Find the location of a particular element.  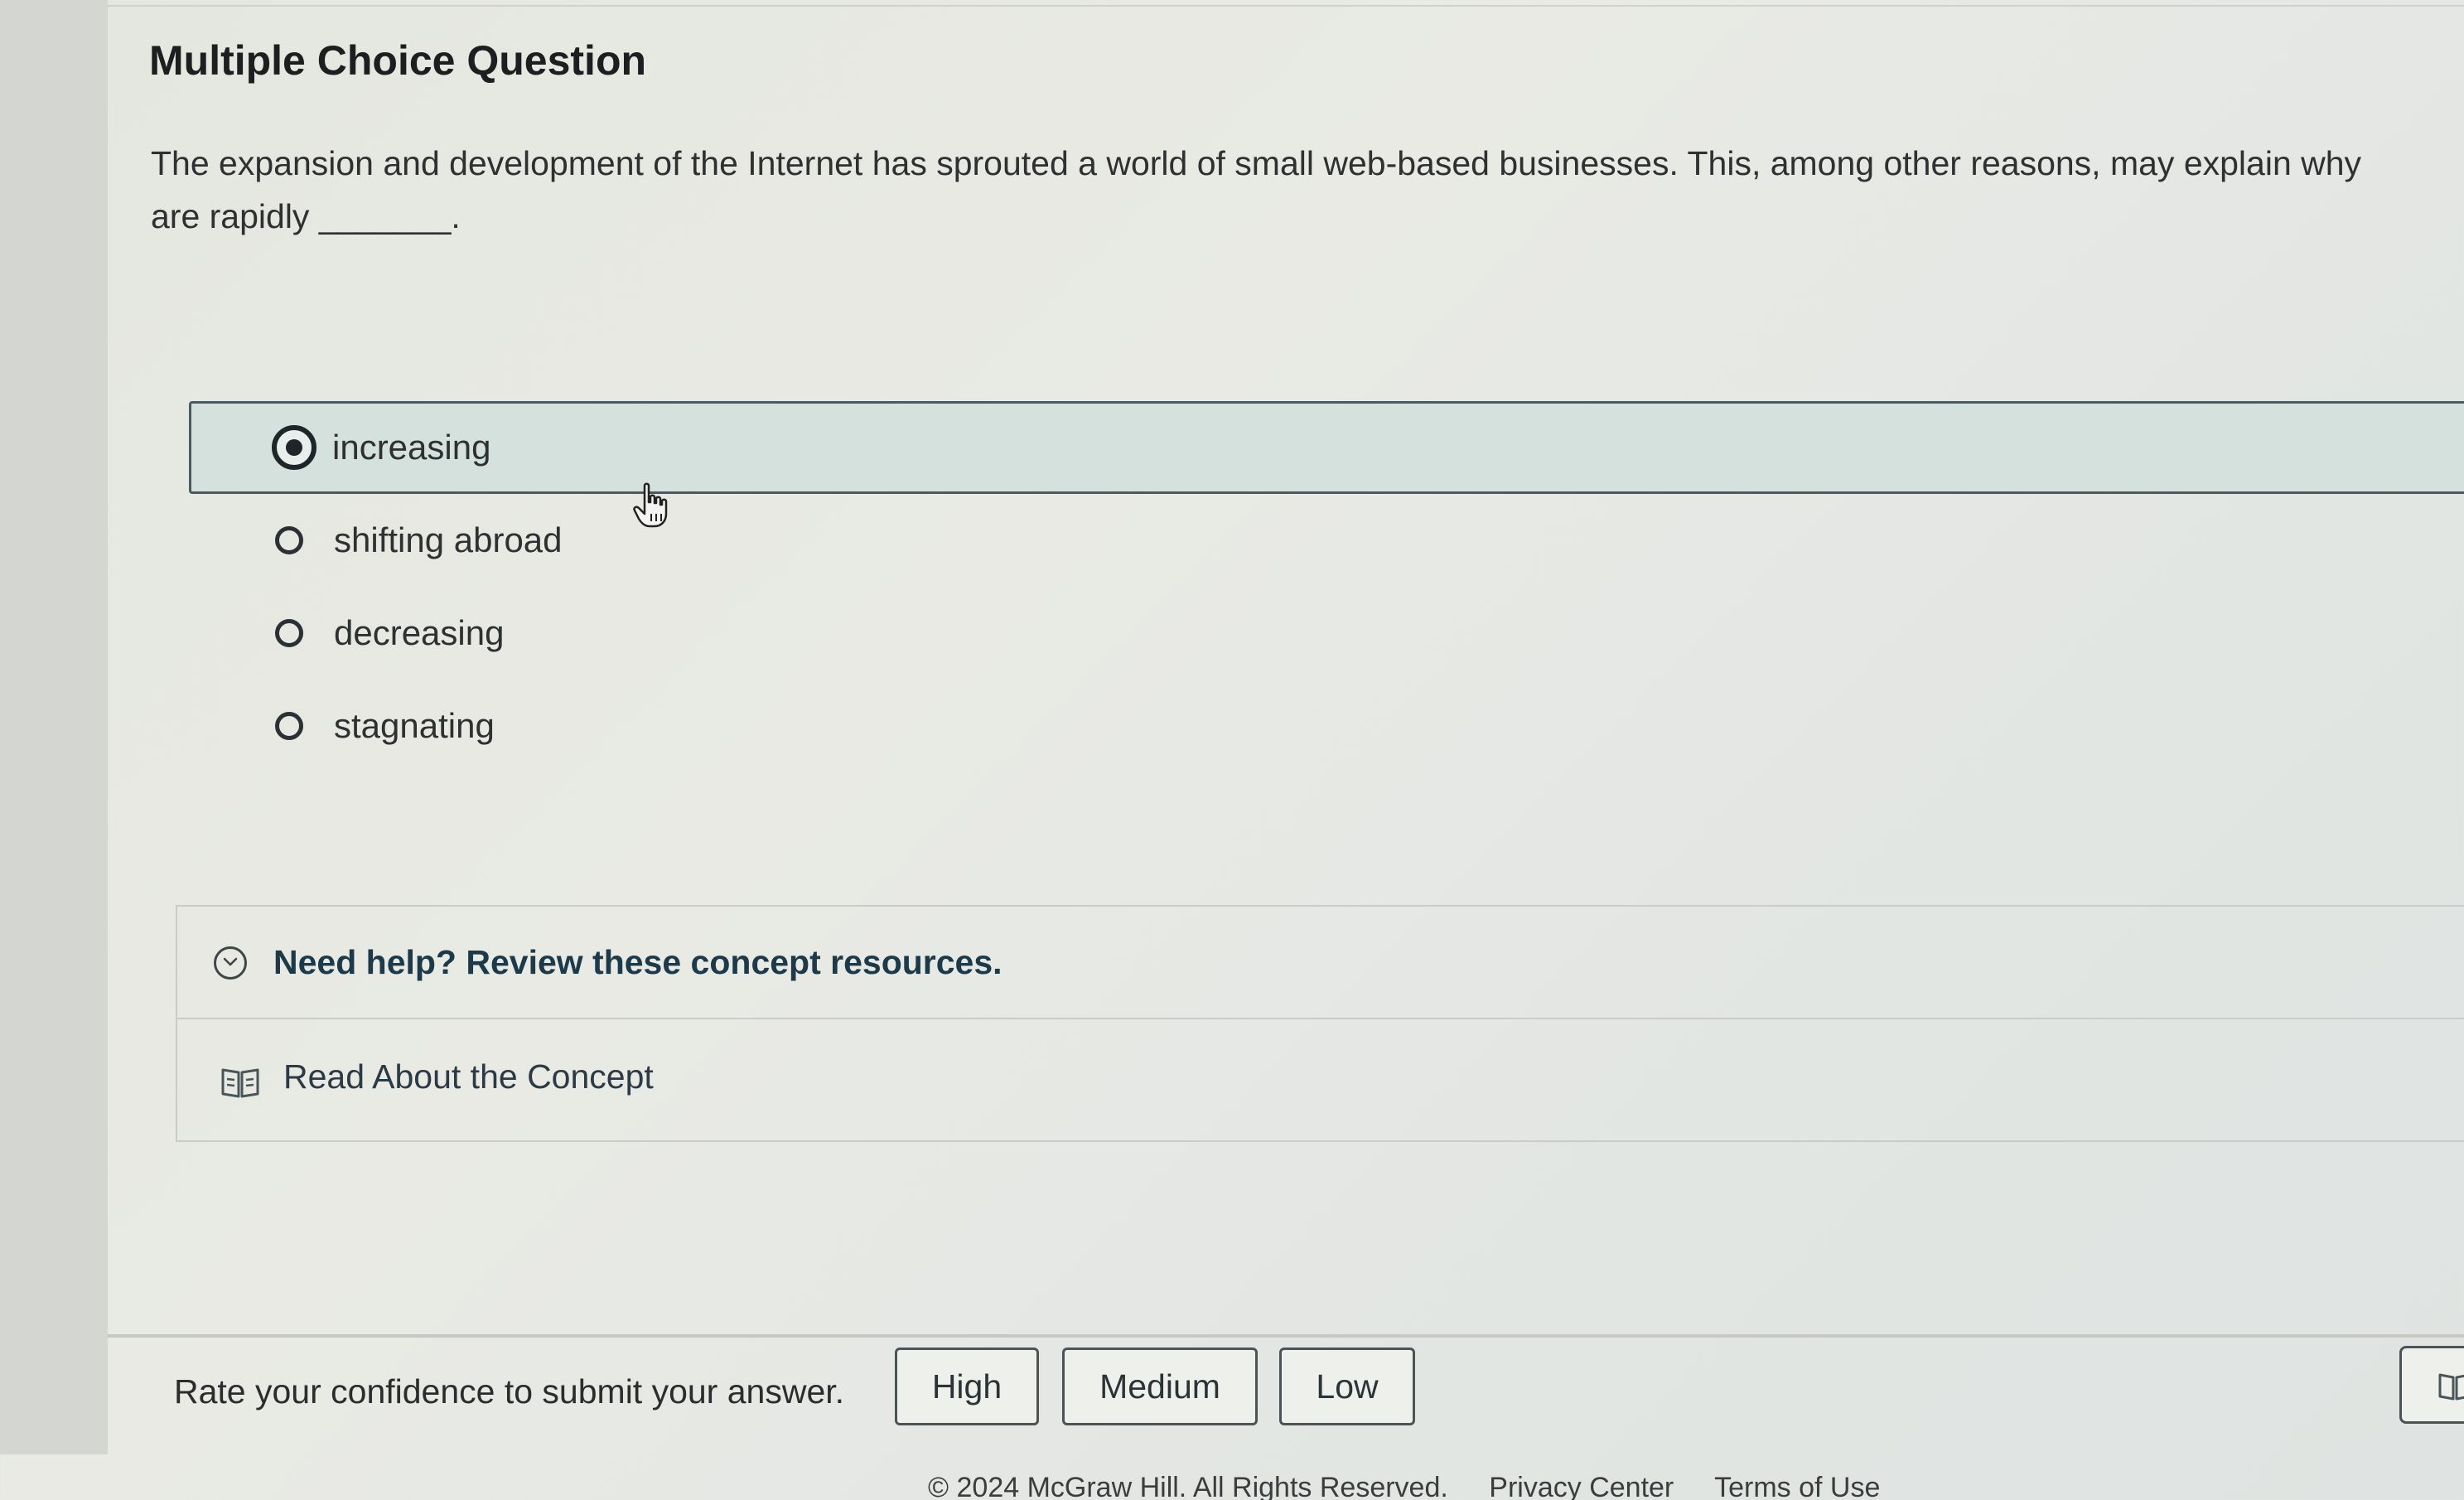

reading-button is located at coordinates (2431, 1385).